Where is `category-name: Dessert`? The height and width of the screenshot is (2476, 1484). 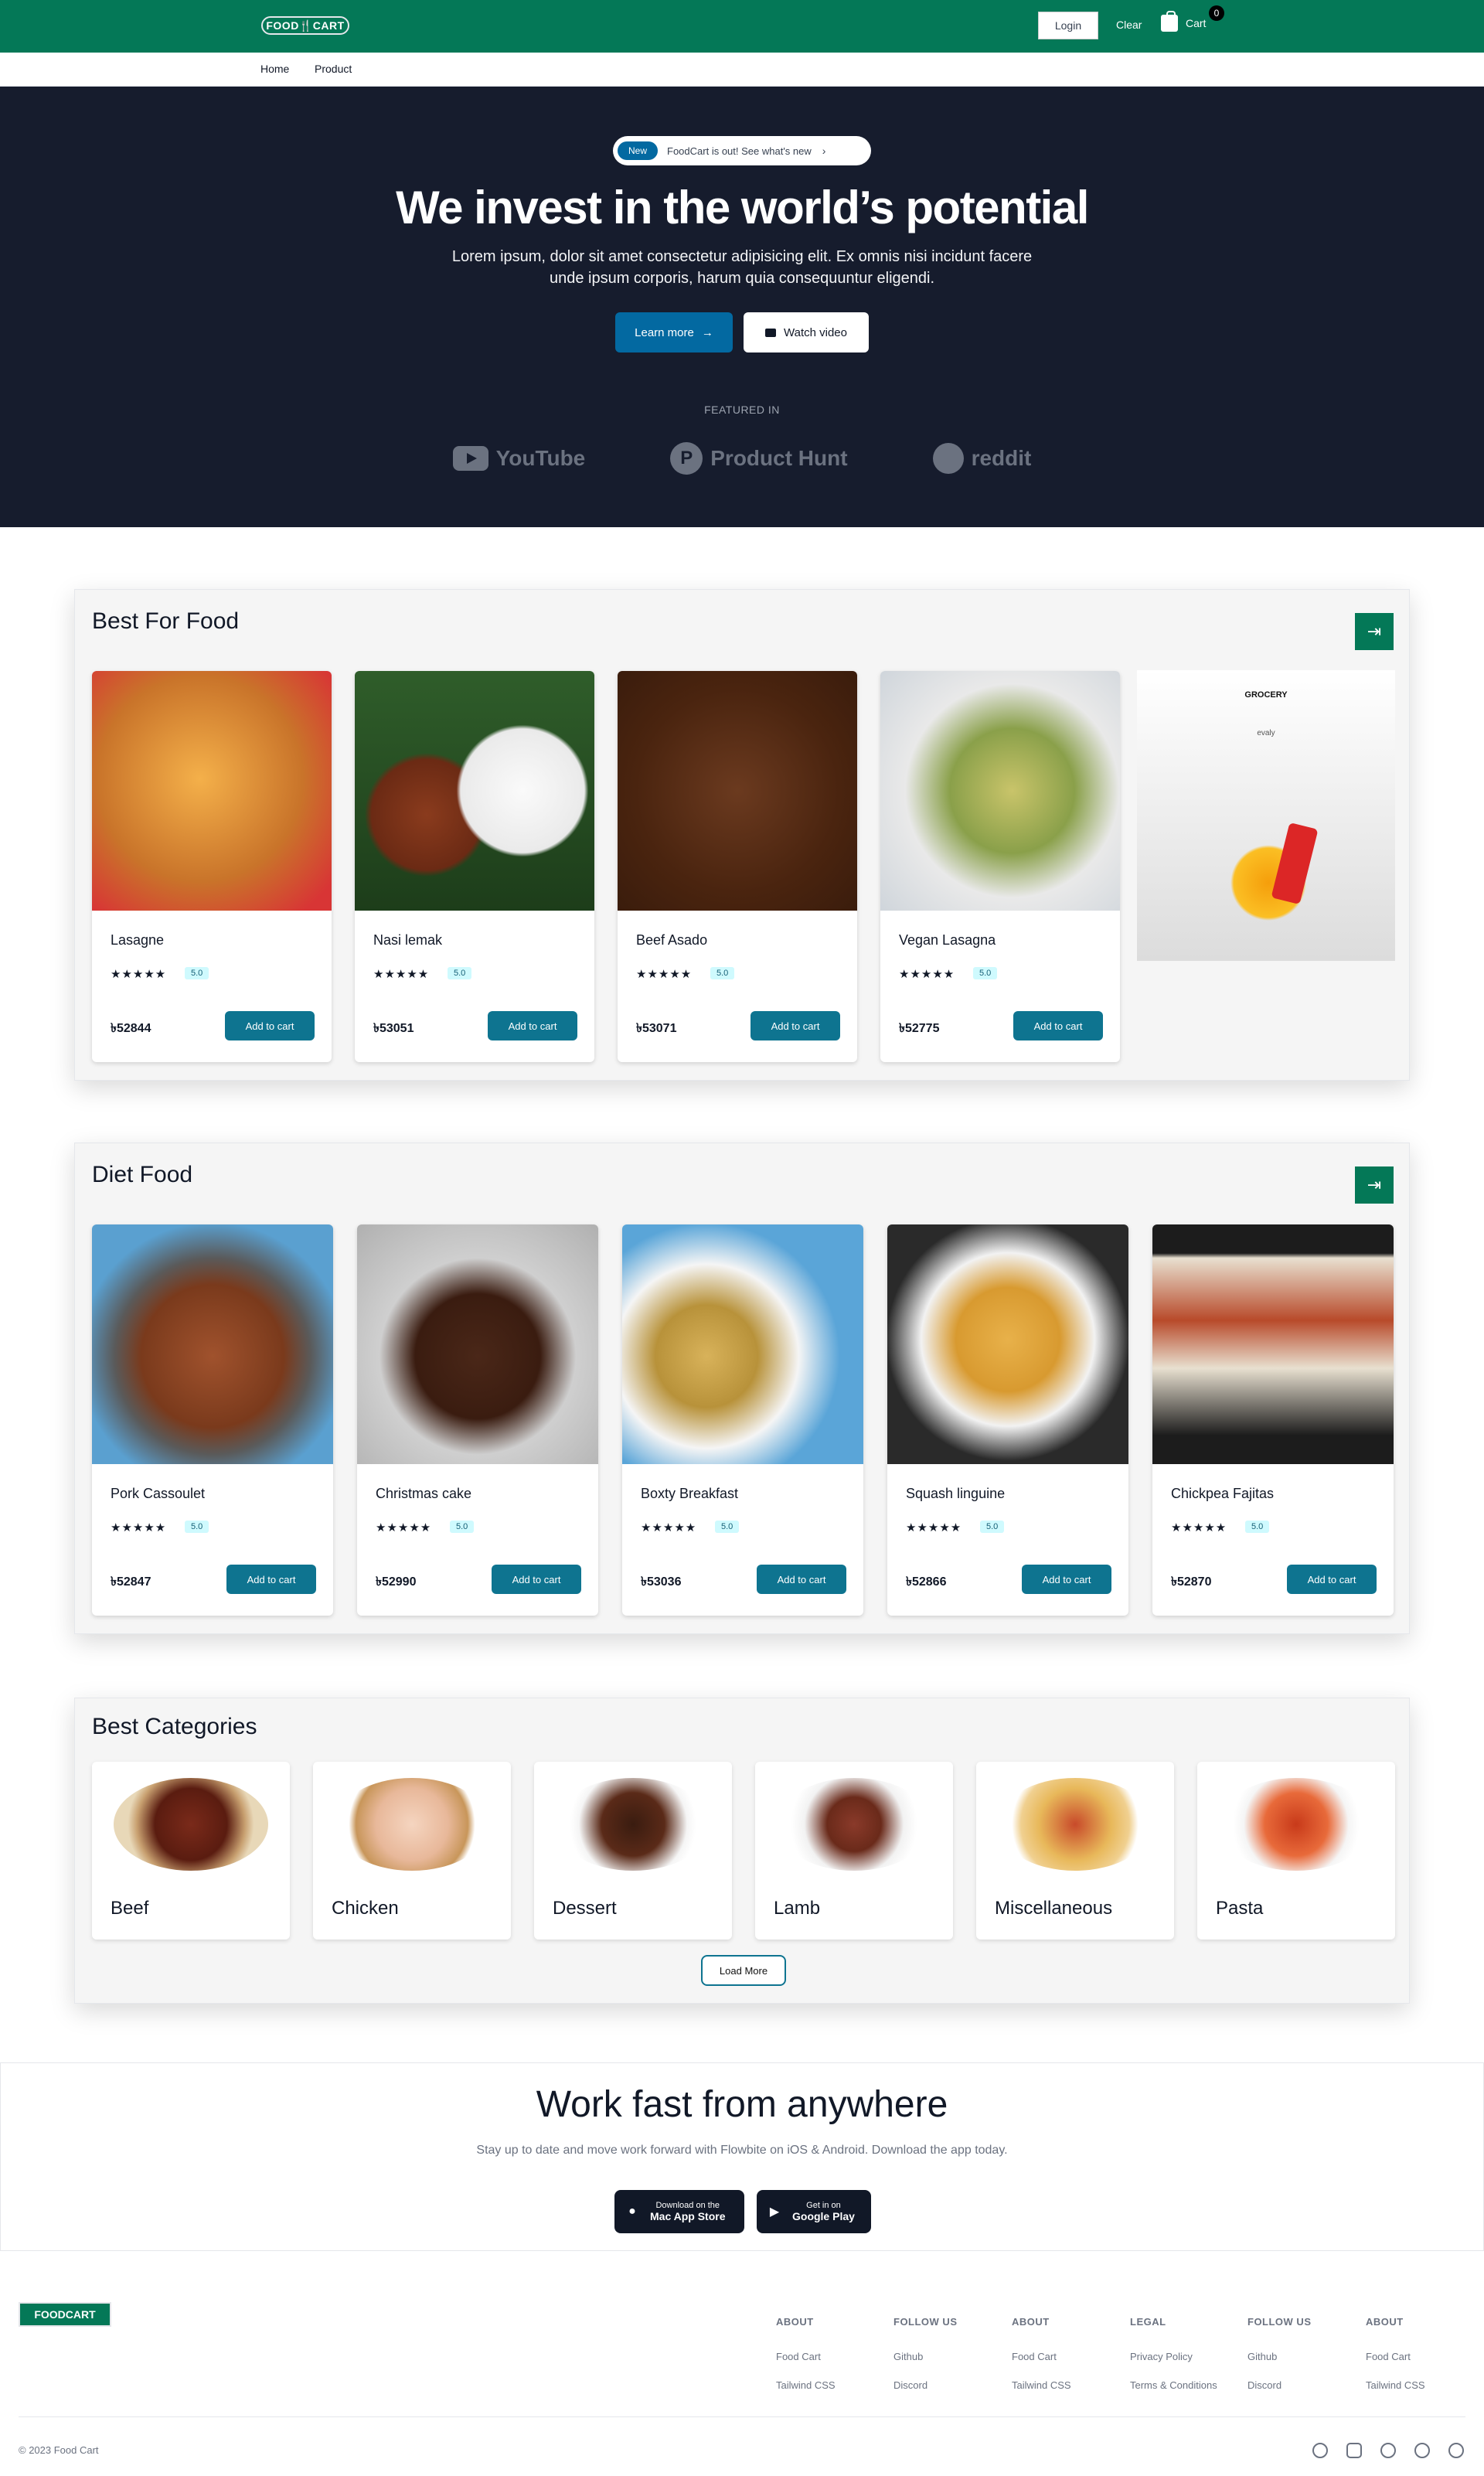 category-name: Dessert is located at coordinates (585, 1908).